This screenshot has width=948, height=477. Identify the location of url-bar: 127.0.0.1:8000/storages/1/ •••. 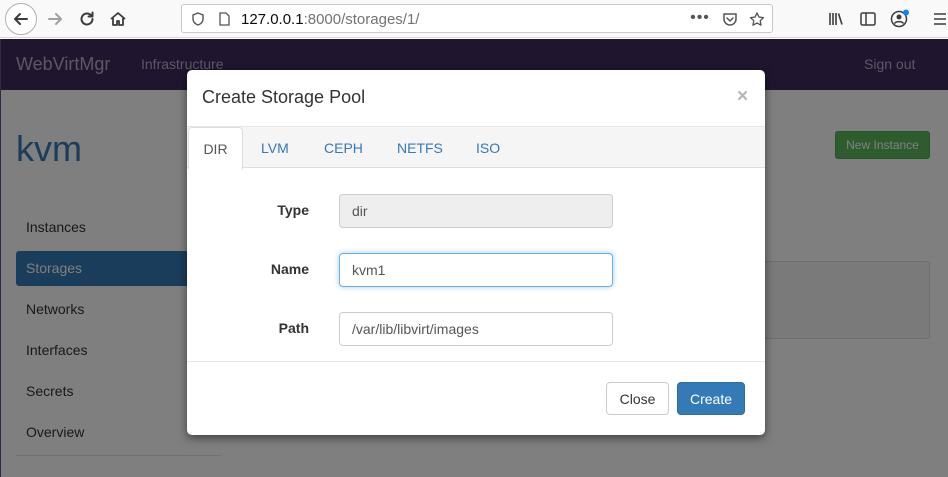
(477, 18).